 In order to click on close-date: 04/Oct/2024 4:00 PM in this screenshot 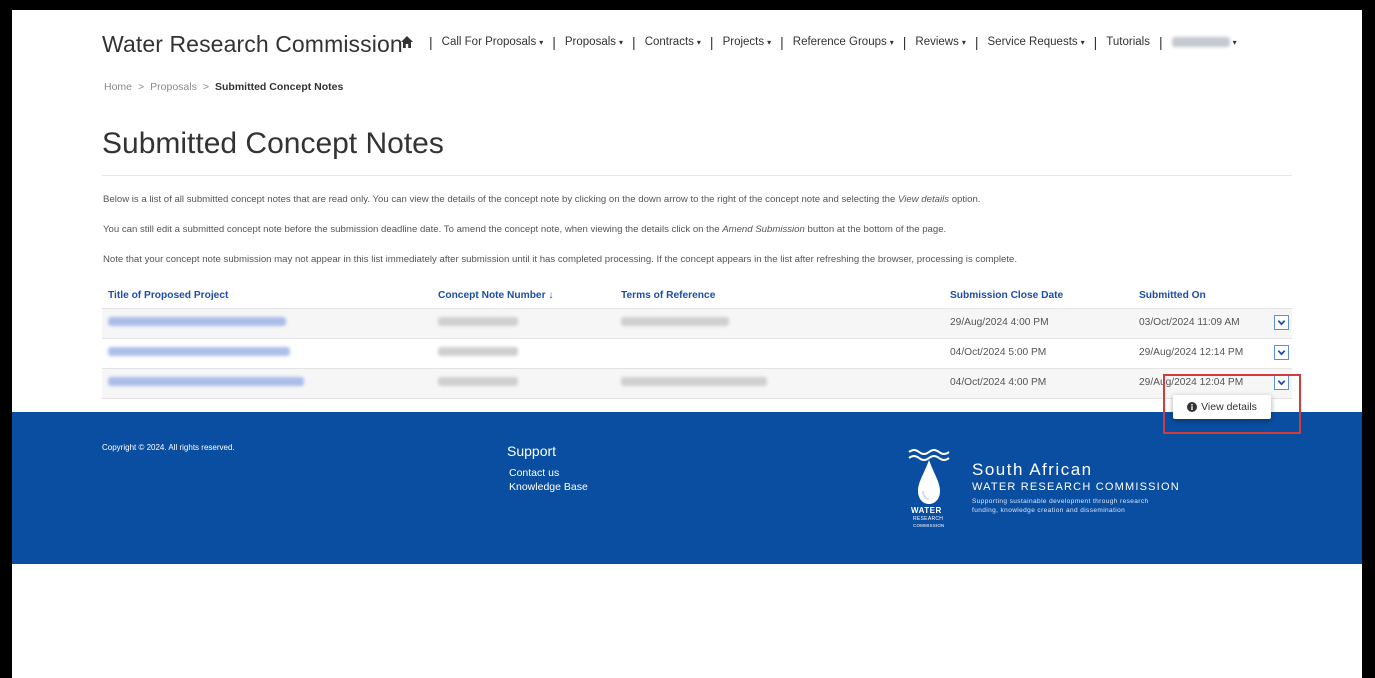, I will do `click(998, 382)`.